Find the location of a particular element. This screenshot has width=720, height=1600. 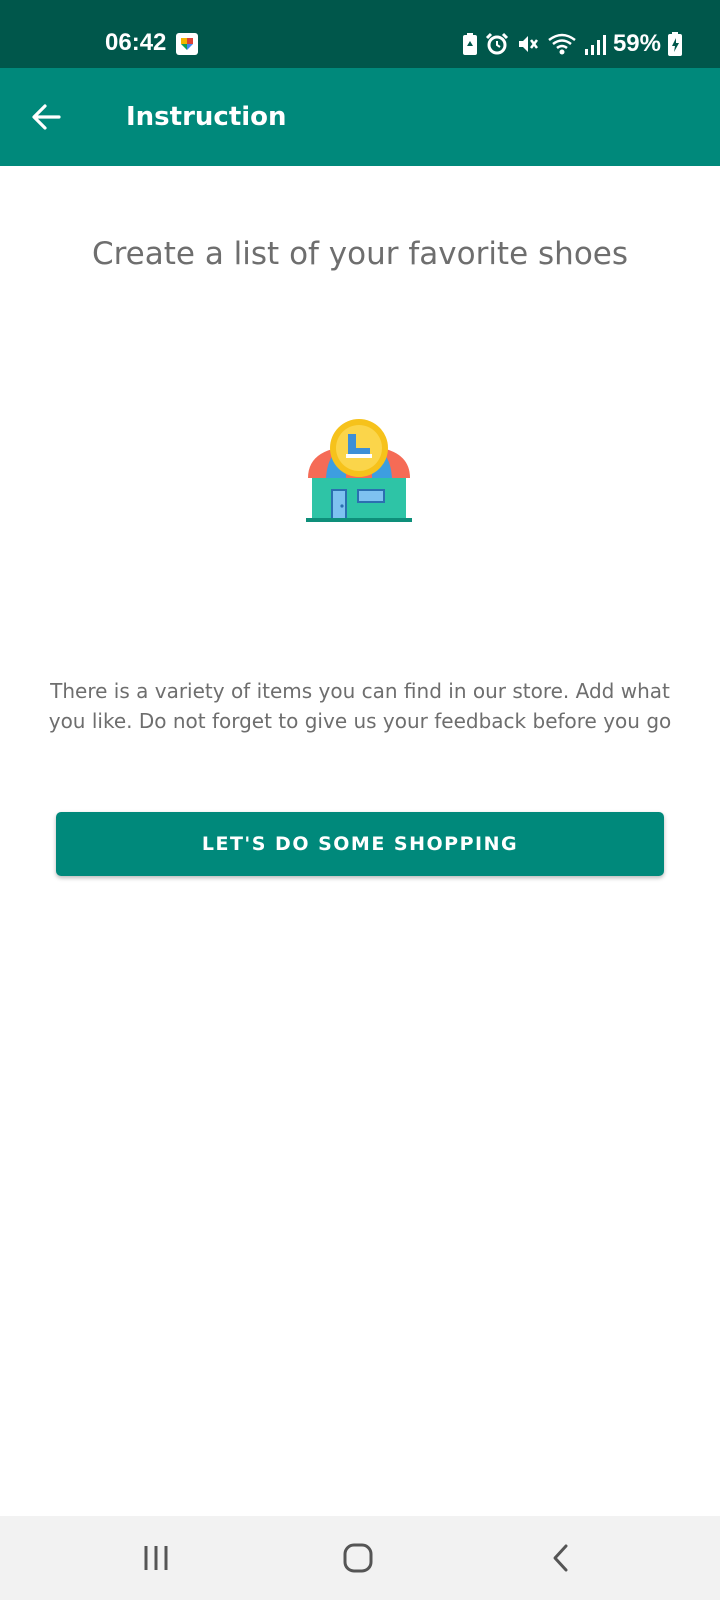

status-icons: 59% is located at coordinates (572, 44).